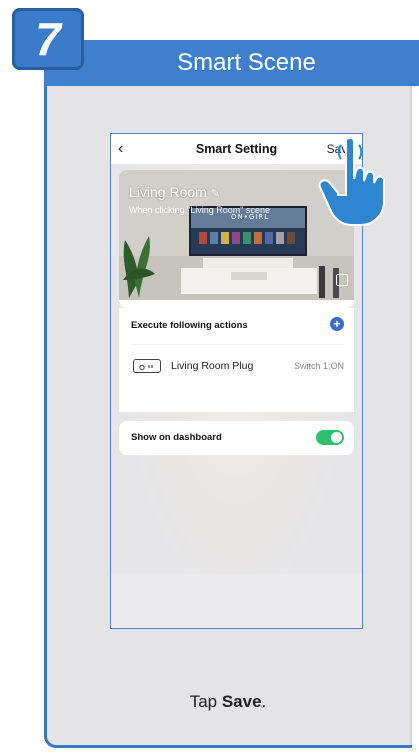  What do you see at coordinates (318, 366) in the screenshot?
I see `action-device-state: Switch 1:ON` at bounding box center [318, 366].